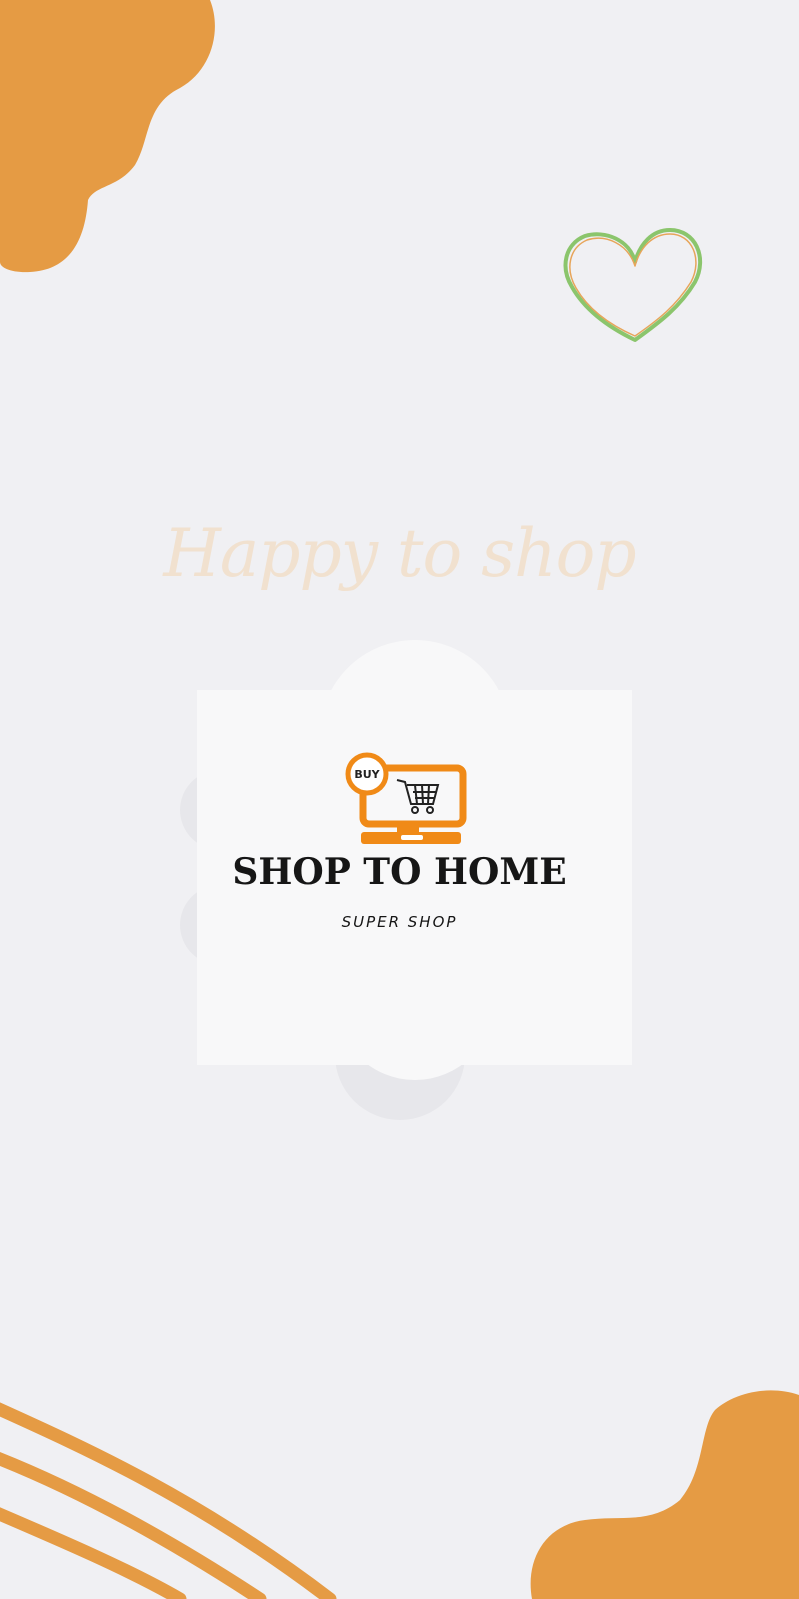  What do you see at coordinates (168, 1500) in the screenshot?
I see `bottom-left-stripes` at bounding box center [168, 1500].